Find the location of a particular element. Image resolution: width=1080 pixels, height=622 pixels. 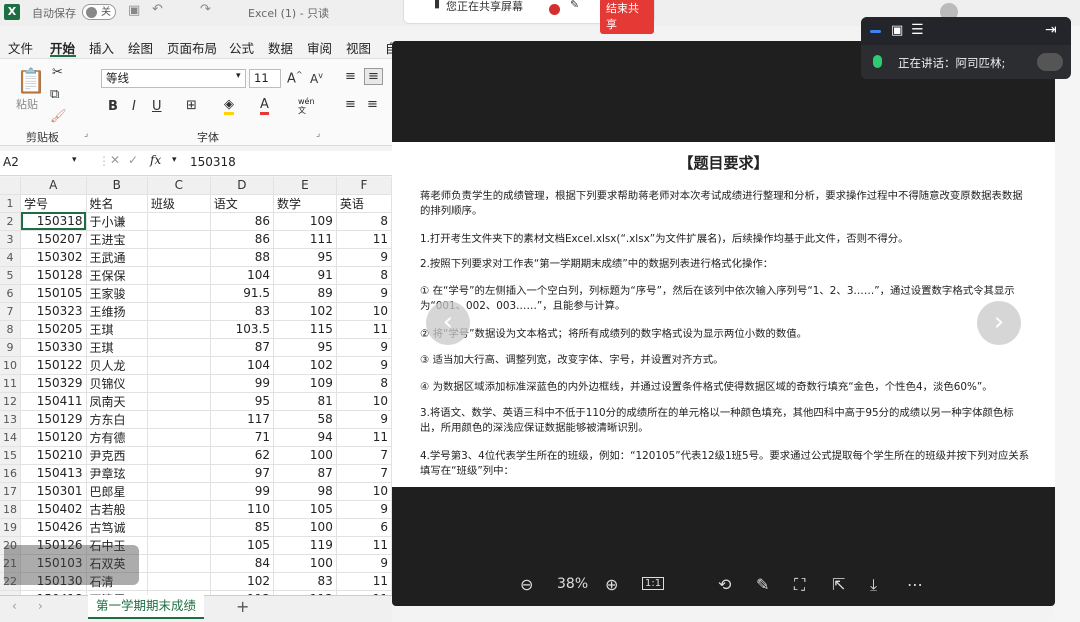

prev-sheet-icon: ‹ is located at coordinates (14, 606).